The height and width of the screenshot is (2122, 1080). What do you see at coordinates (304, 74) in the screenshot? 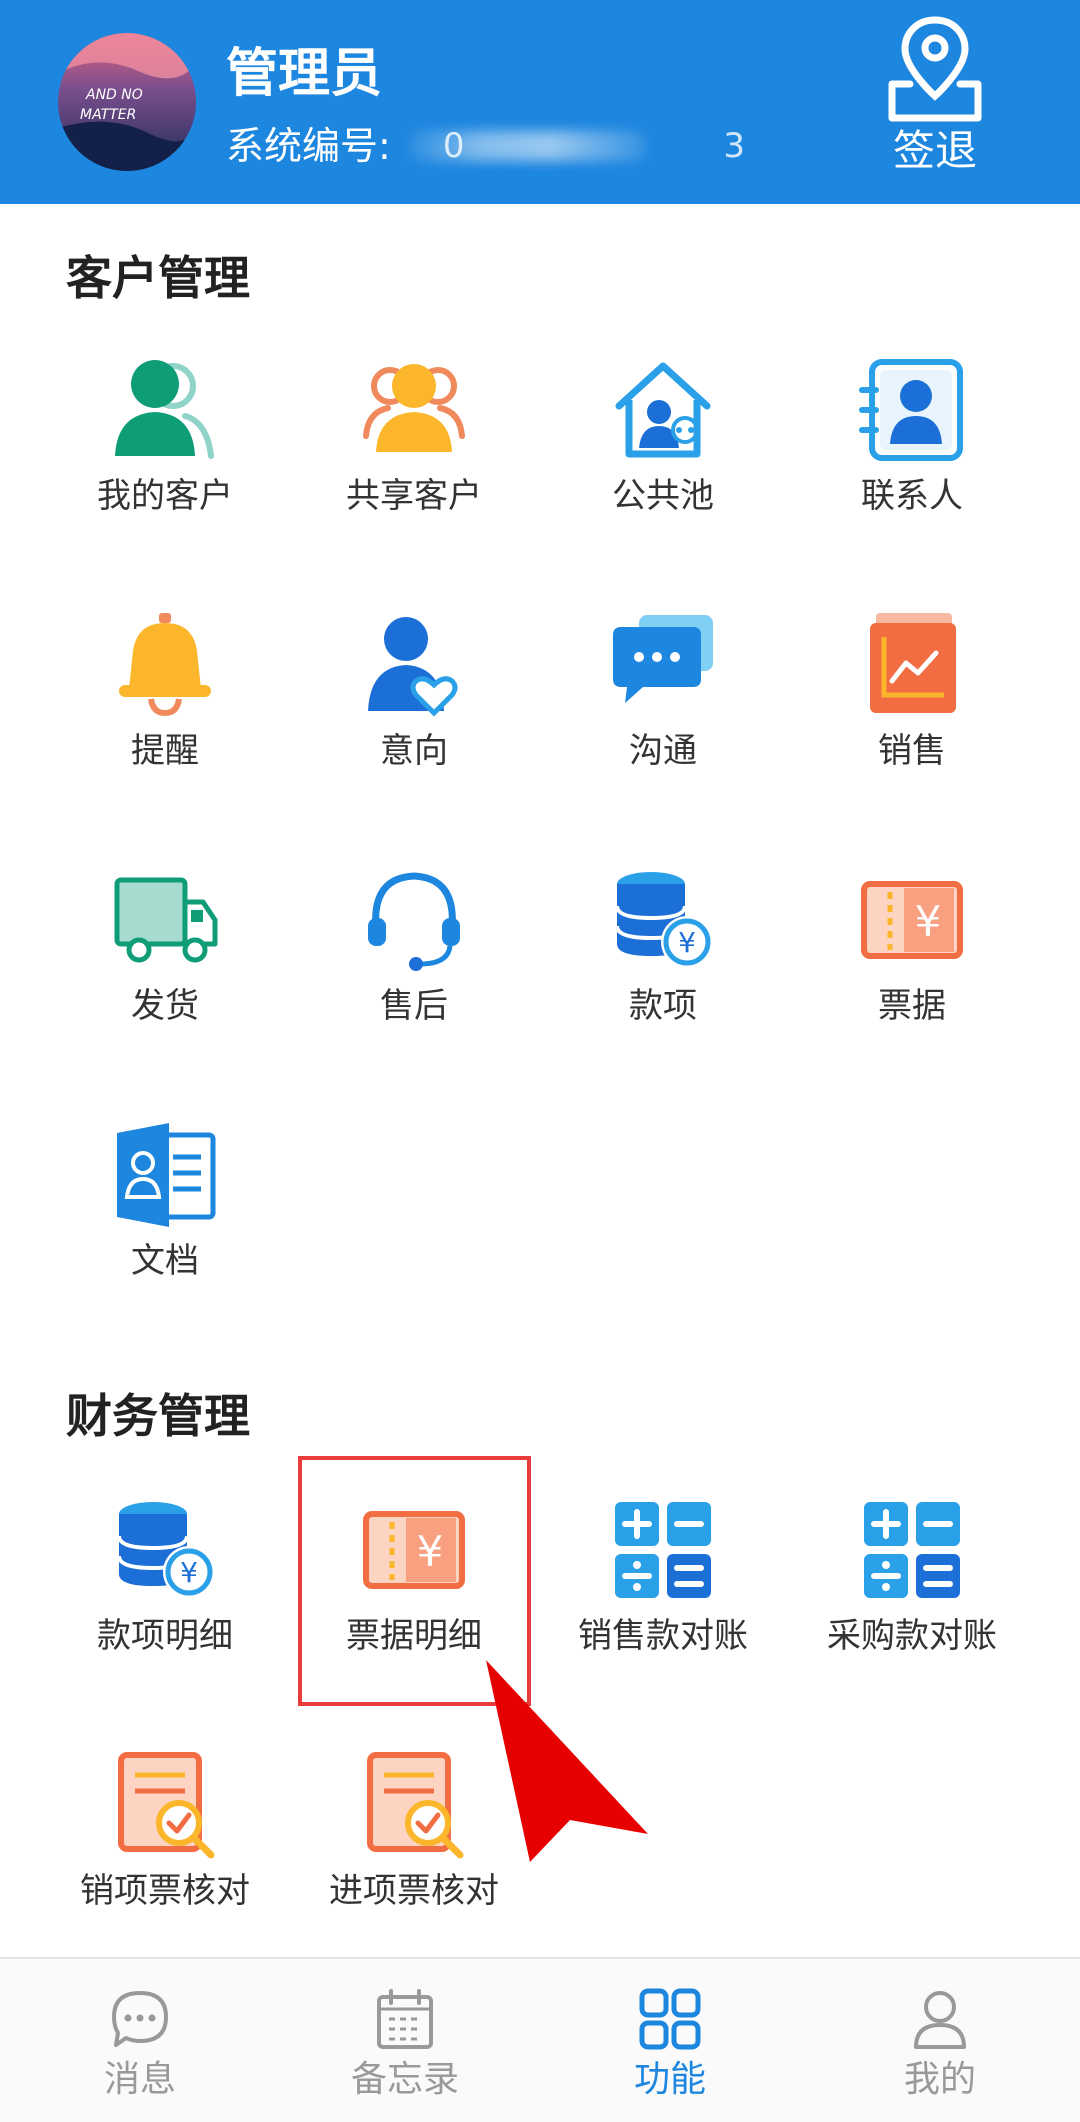
I see `admin-name: 管理员` at bounding box center [304, 74].